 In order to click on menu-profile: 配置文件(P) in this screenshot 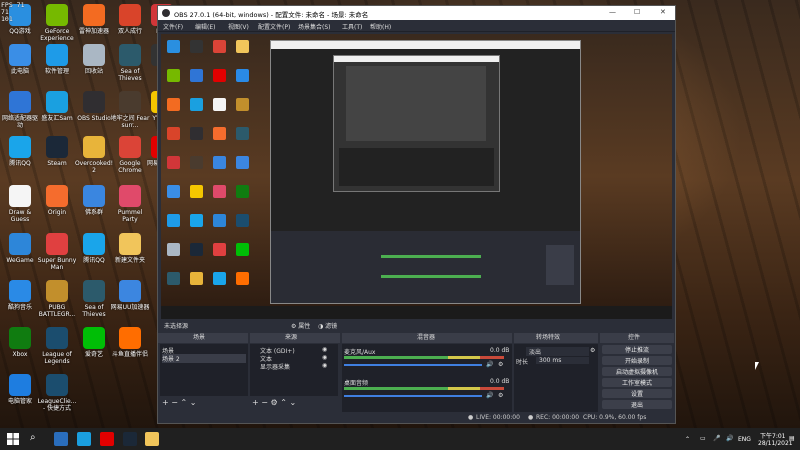, I will do `click(274, 26)`.